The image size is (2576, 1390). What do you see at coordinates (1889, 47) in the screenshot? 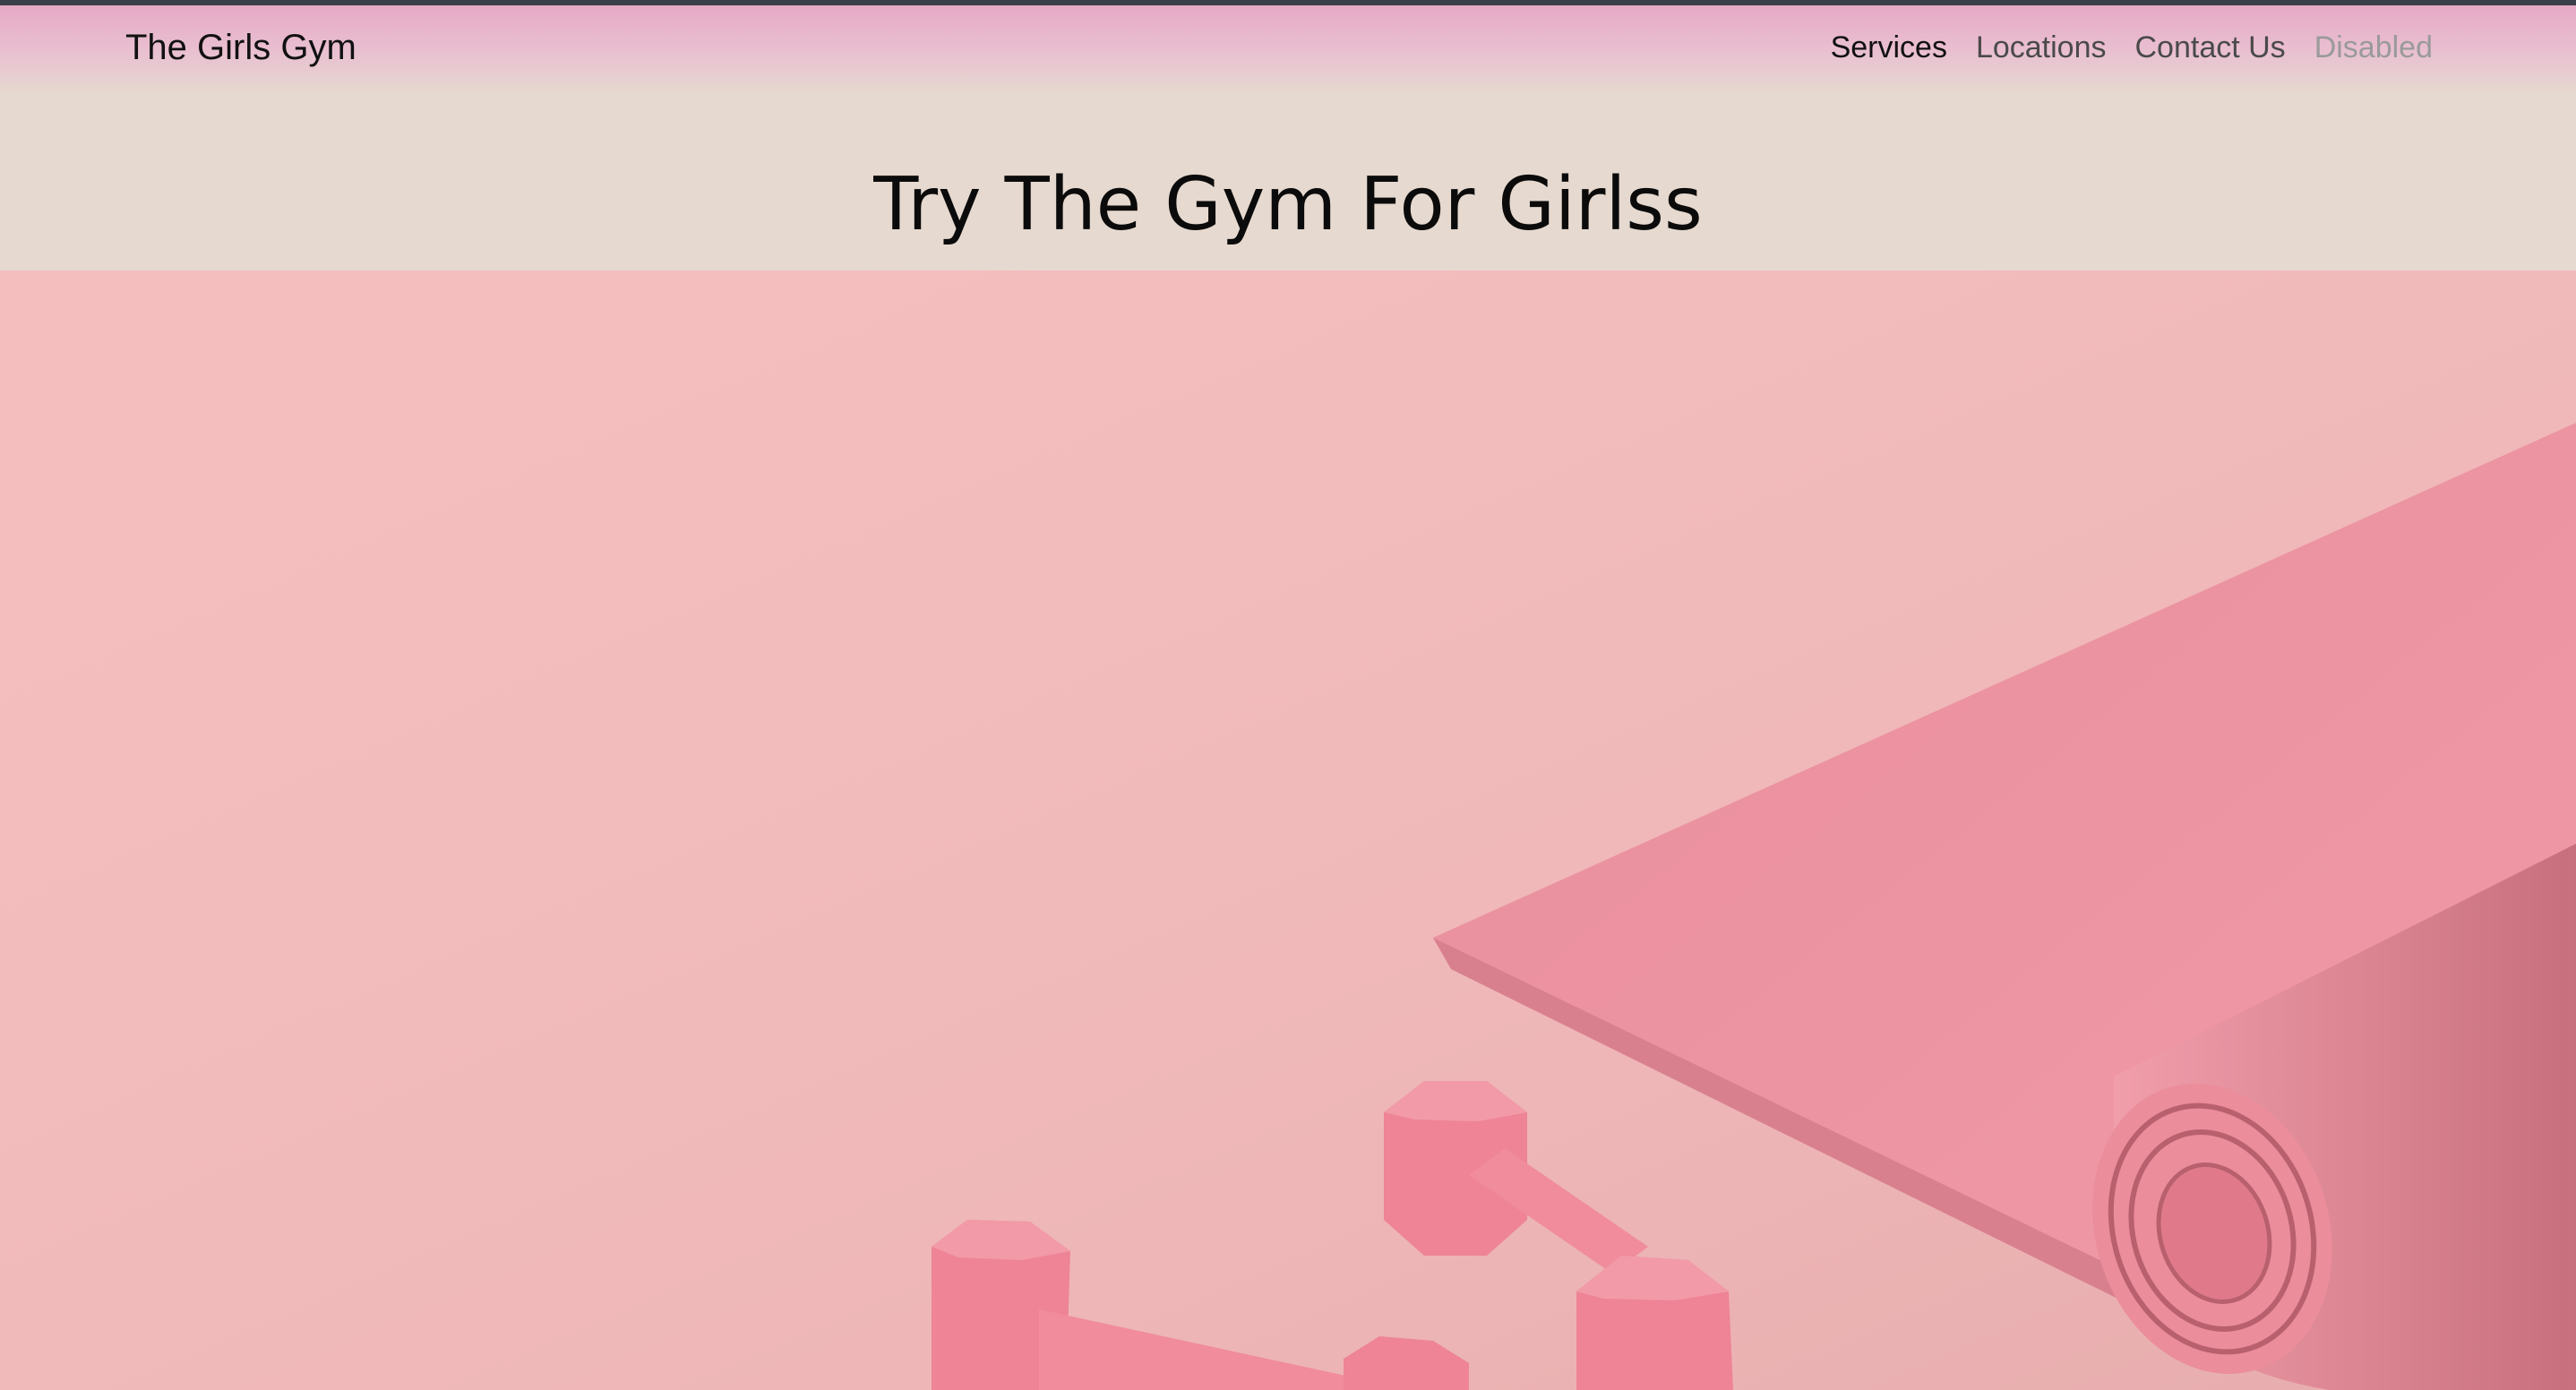
I see `nav-link-services: Services` at bounding box center [1889, 47].